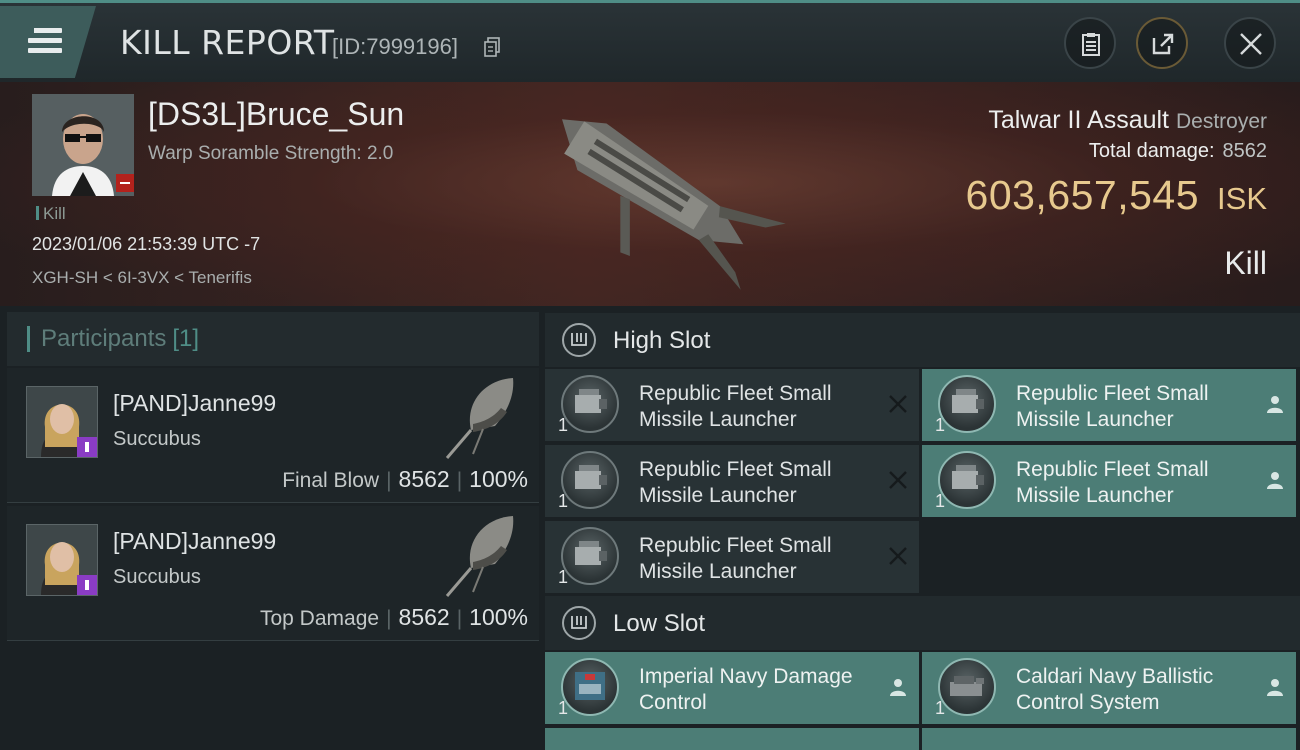 This screenshot has width=1300, height=750. Describe the element at coordinates (659, 623) in the screenshot. I see `low-slot-label: Low Slot` at that location.